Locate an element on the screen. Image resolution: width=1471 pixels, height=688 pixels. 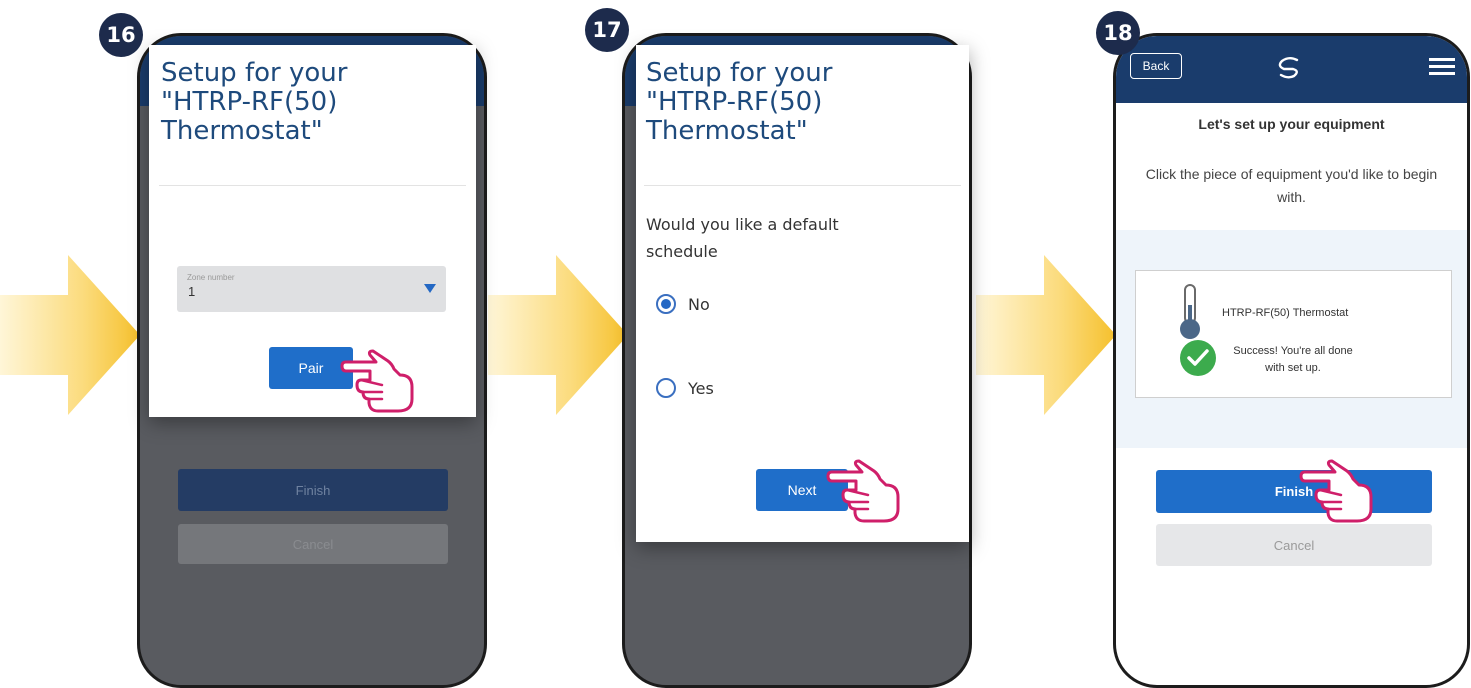
schedule-question: Would you like a default schedule is located at coordinates (742, 238).